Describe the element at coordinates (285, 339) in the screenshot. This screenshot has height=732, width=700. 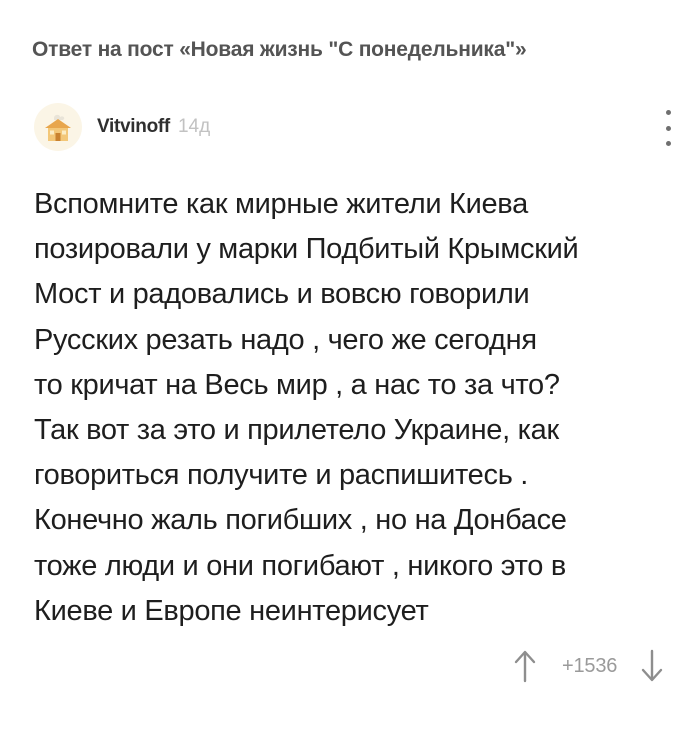
I see `comment-line: Русских резать надо , чего же сегодня` at that location.